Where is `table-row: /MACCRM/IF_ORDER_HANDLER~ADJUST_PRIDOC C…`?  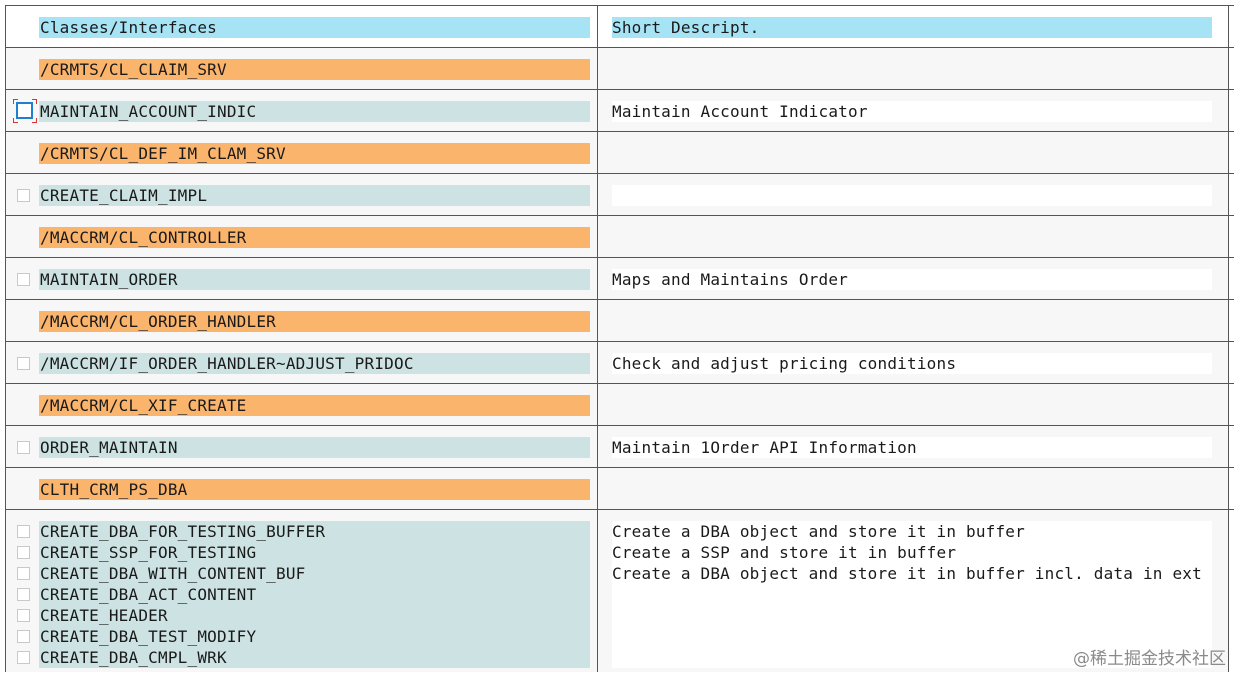 table-row: /MACCRM/IF_ORDER_HANDLER~ADJUST_PRIDOC C… is located at coordinates (619, 362).